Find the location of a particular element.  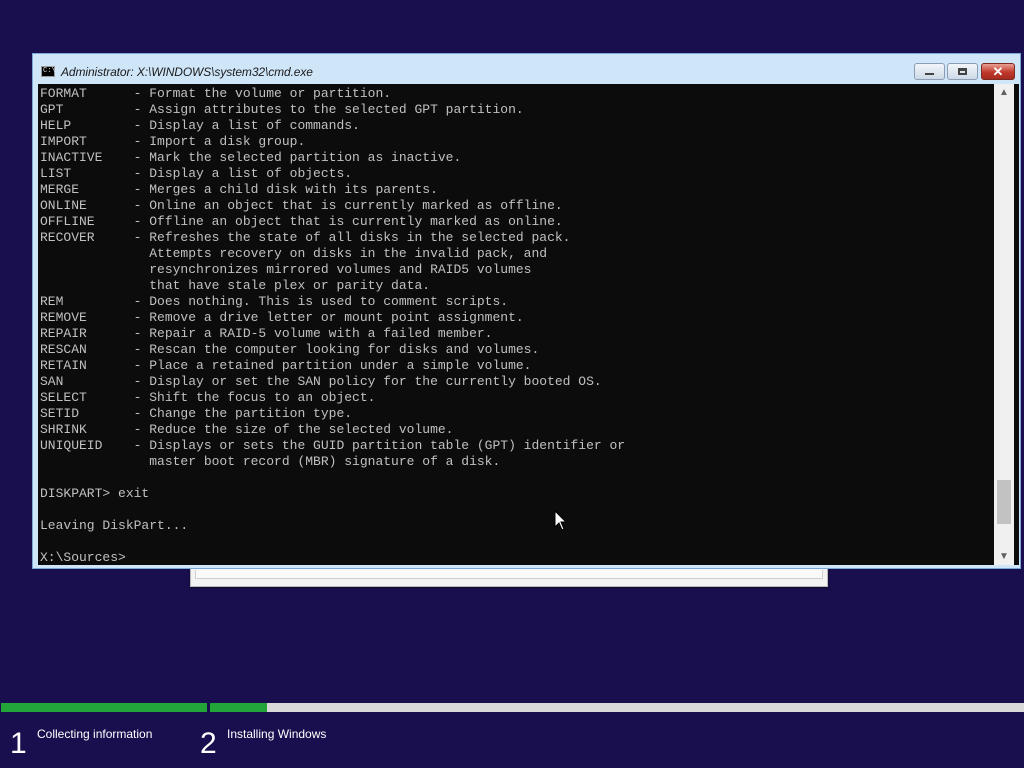

minimize-icon is located at coordinates (929, 74).